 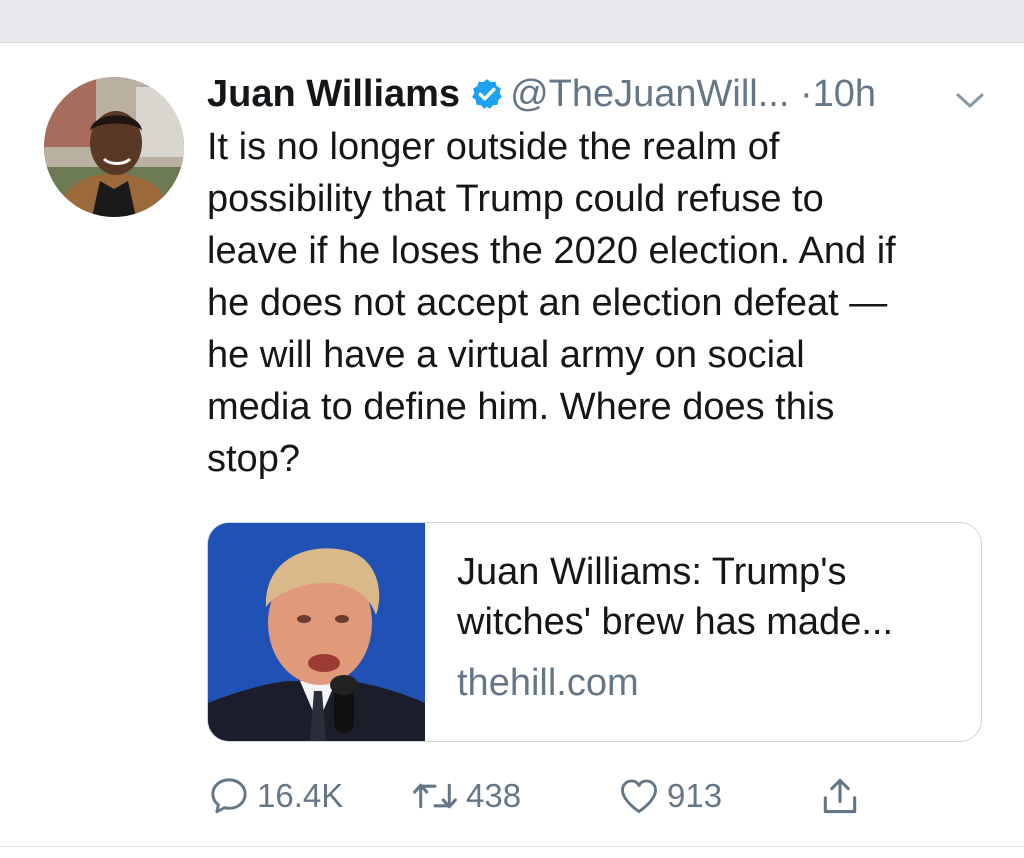 I want to click on reply-count: 16.4K, so click(x=300, y=795).